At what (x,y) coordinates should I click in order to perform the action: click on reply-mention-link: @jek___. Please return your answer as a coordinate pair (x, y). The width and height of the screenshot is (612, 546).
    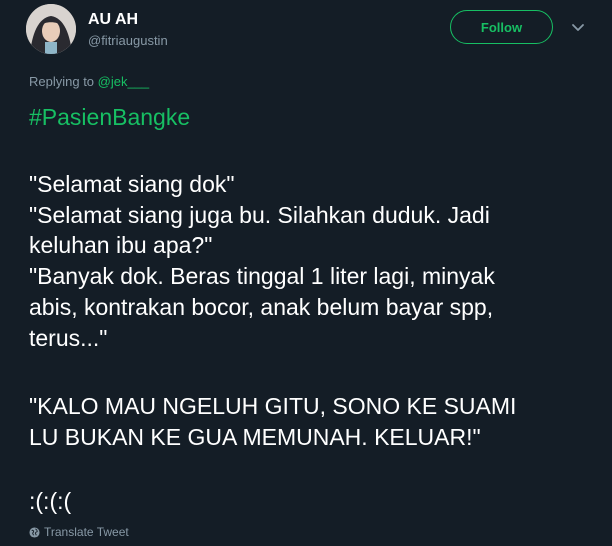
    Looking at the image, I should click on (124, 81).